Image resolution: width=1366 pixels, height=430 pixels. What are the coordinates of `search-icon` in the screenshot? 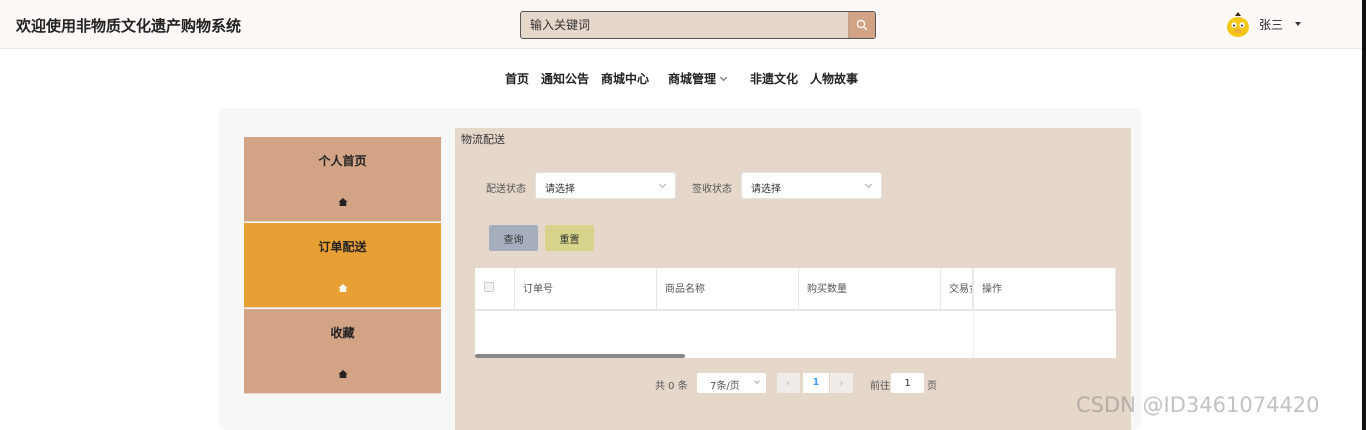 It's located at (862, 25).